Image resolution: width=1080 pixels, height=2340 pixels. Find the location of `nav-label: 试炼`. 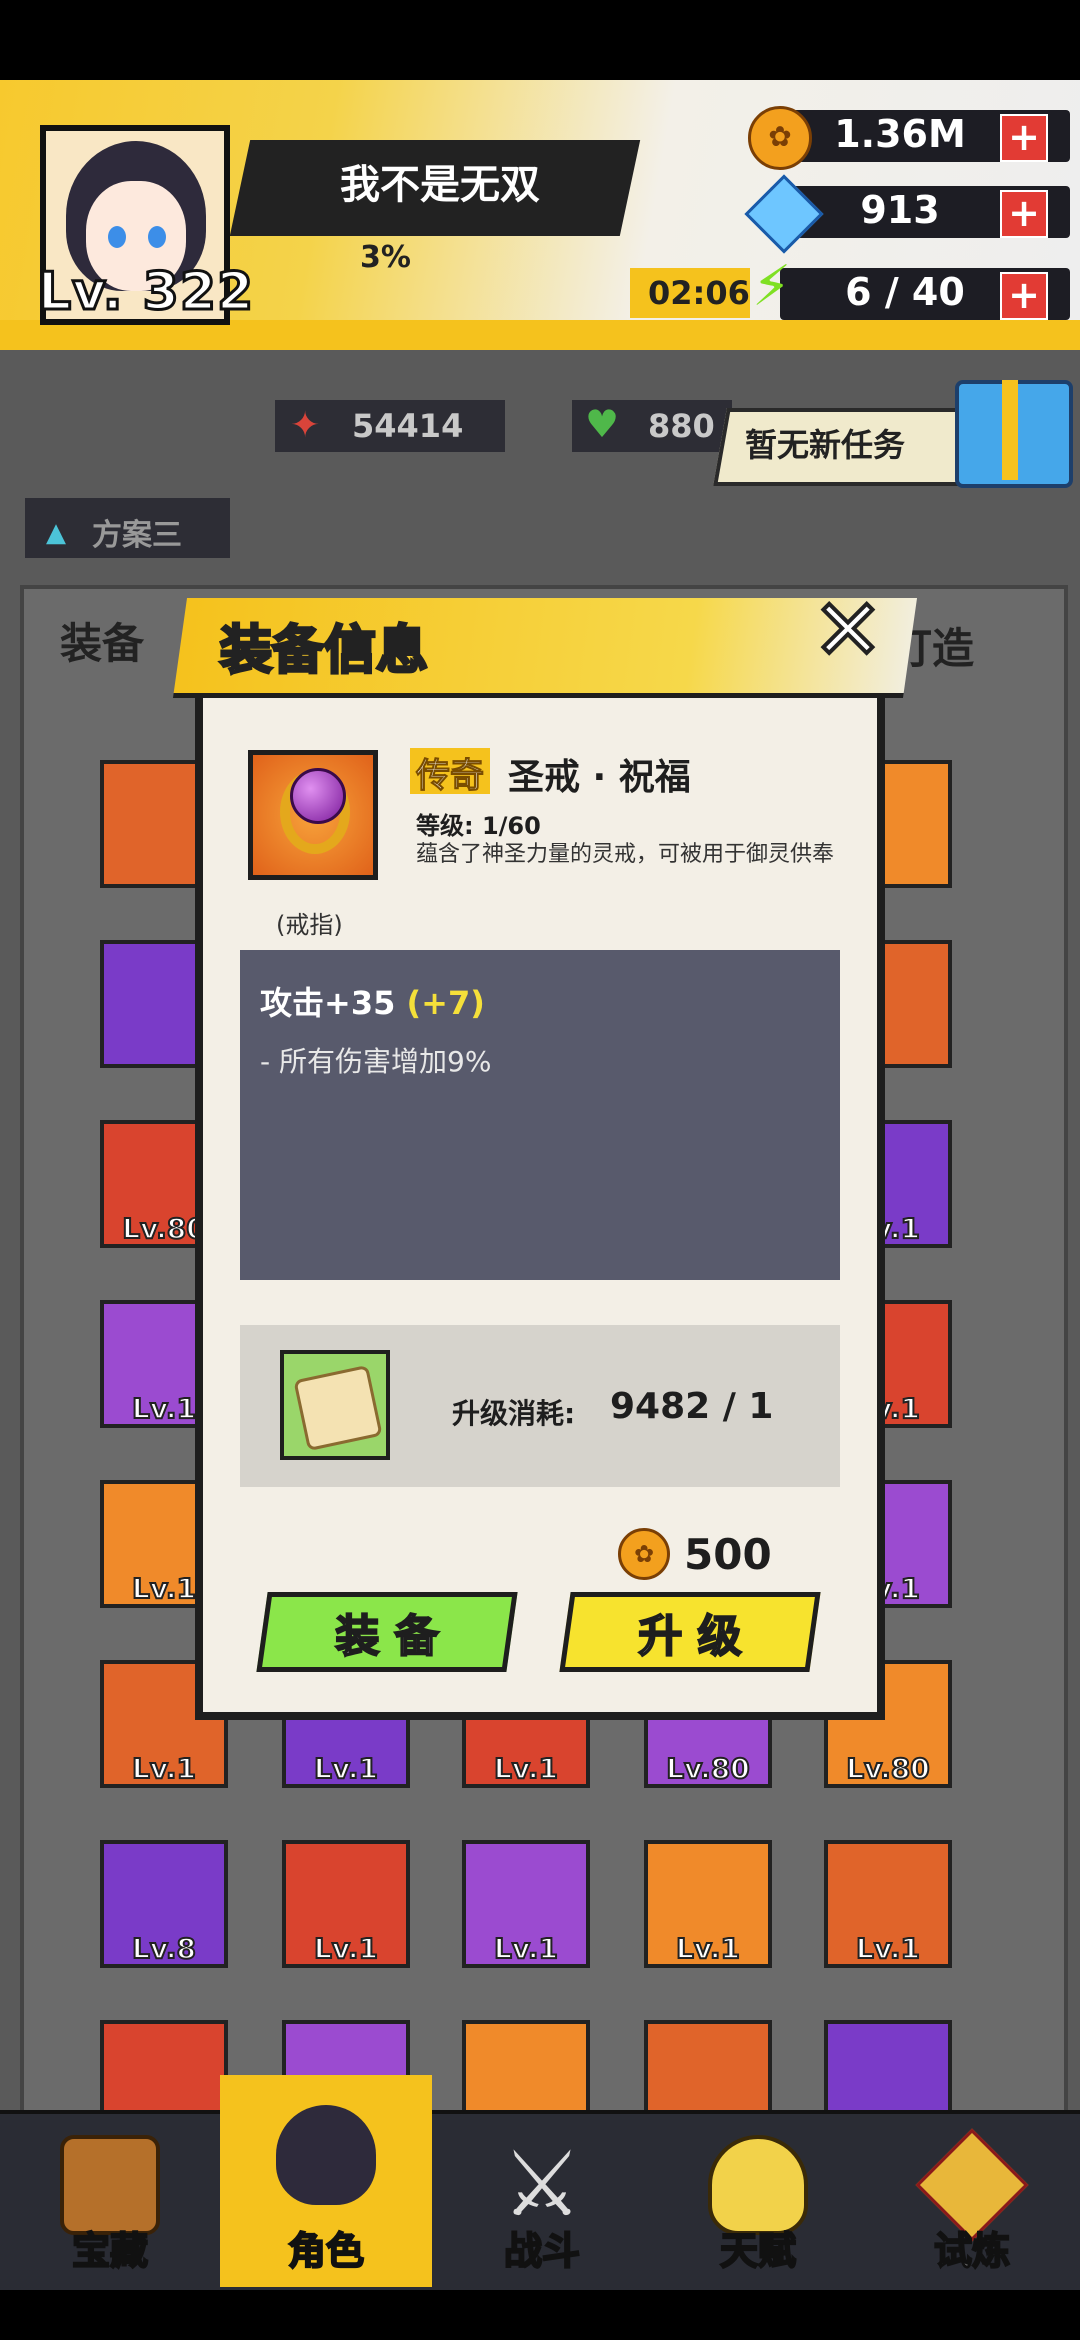

nav-label: 试炼 is located at coordinates (972, 2251).